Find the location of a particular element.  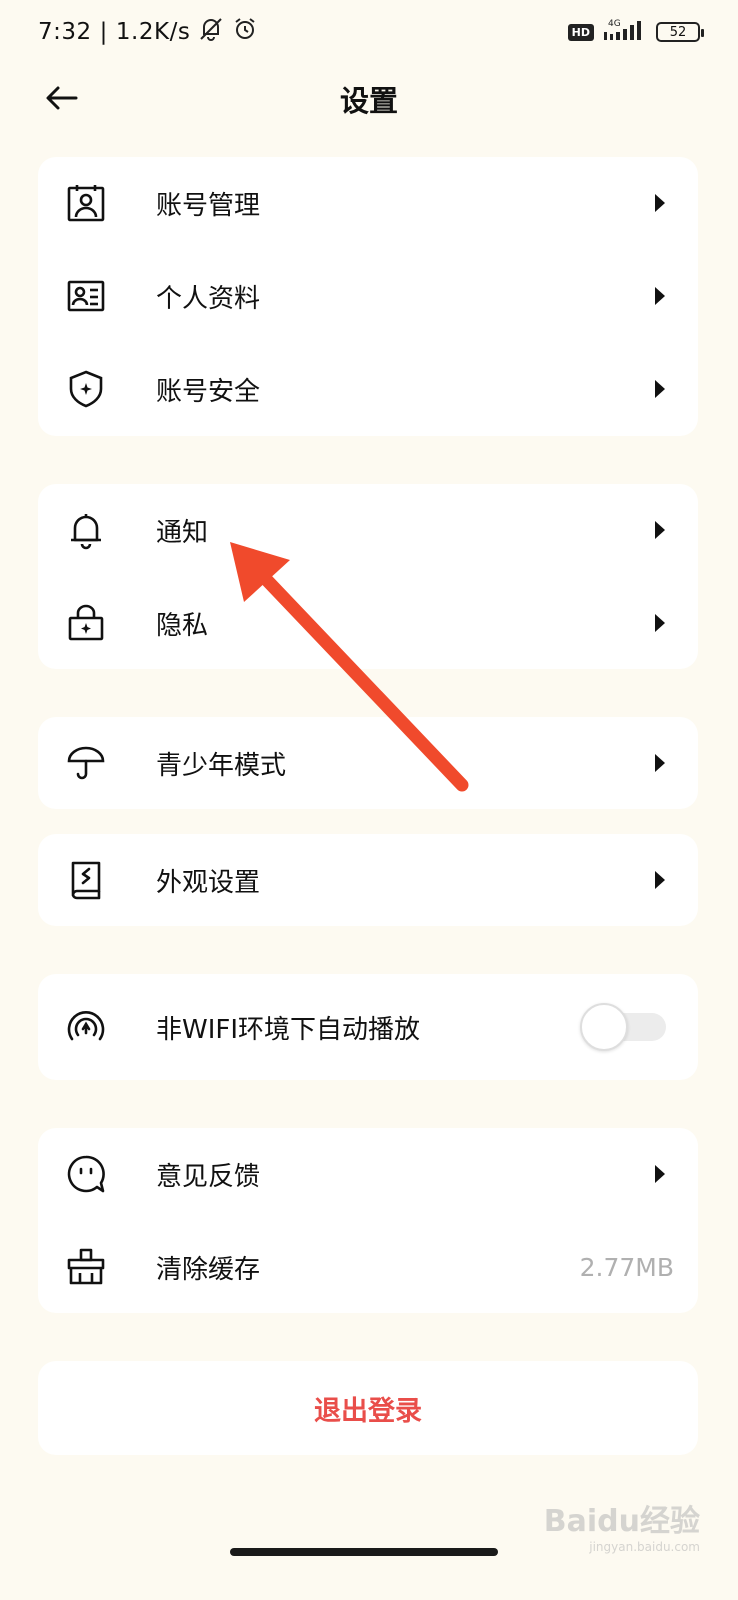

status-right: HD 4G 52 is located at coordinates (635, 32).